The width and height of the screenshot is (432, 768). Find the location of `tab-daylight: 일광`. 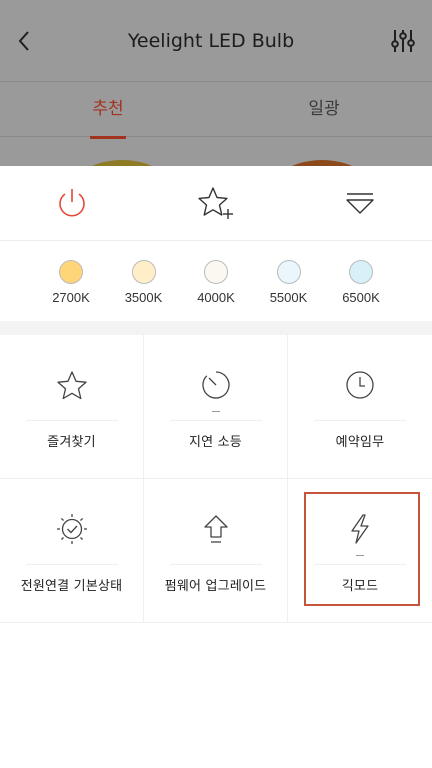

tab-daylight: 일광 is located at coordinates (324, 108).